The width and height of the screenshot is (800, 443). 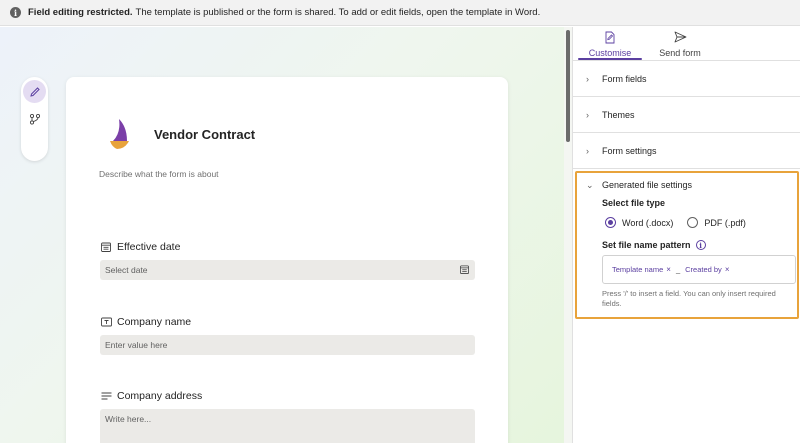 I want to click on field-company-name: Company name Enter value here, so click(x=287, y=335).